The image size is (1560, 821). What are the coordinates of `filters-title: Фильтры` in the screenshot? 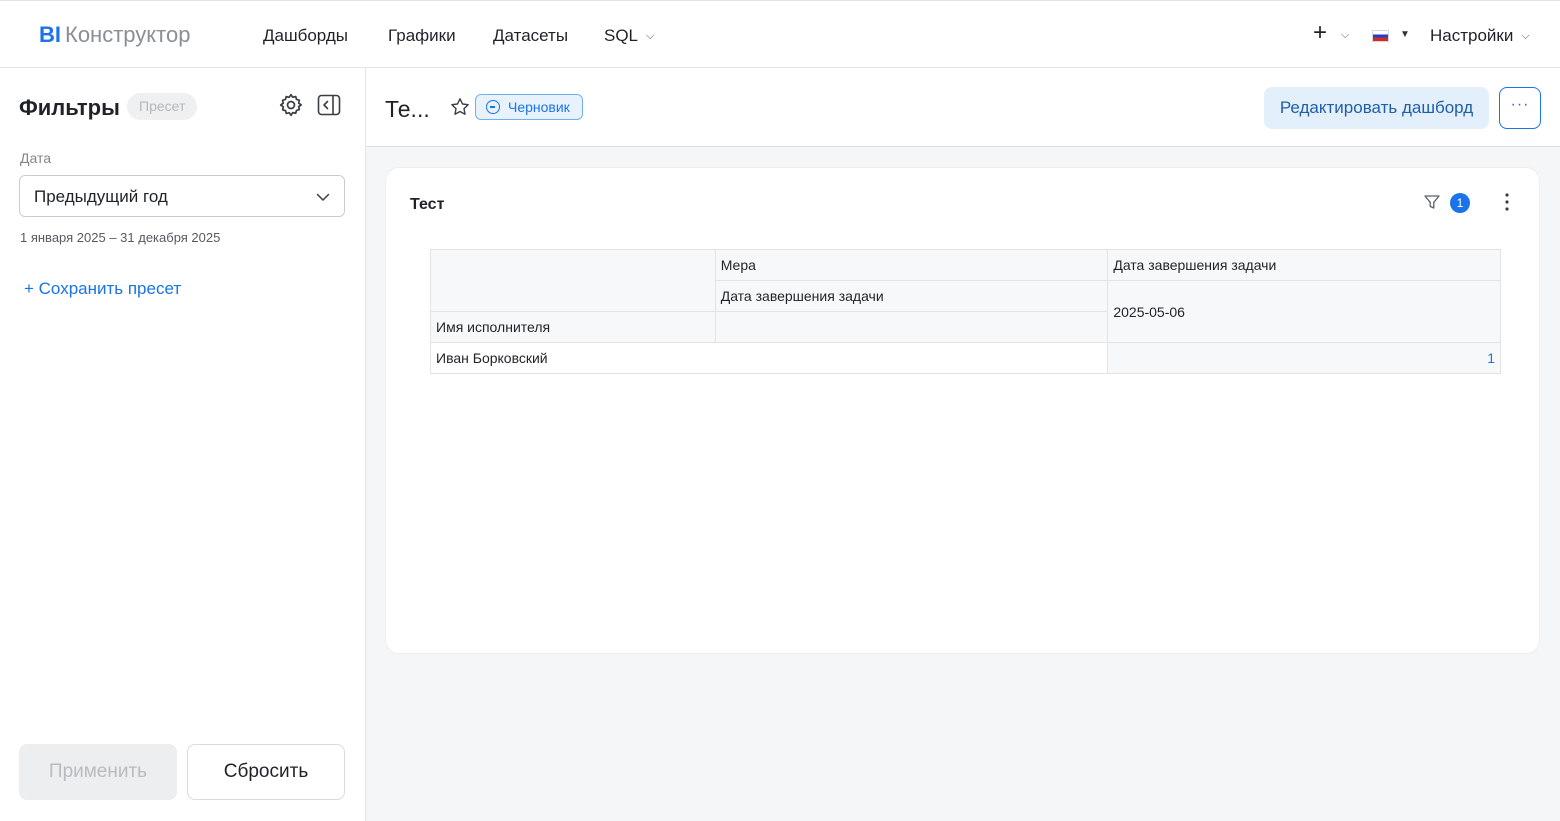 It's located at (69, 107).